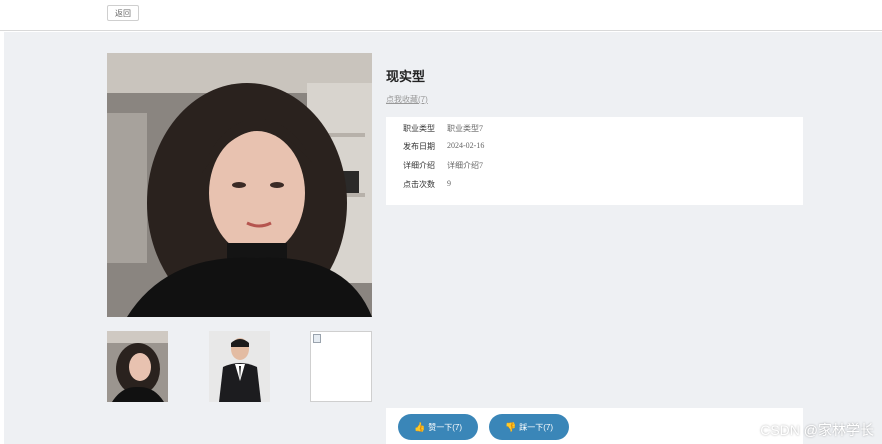  I want to click on info-row-description: 详细介绍 详细介绍7, so click(434, 167).